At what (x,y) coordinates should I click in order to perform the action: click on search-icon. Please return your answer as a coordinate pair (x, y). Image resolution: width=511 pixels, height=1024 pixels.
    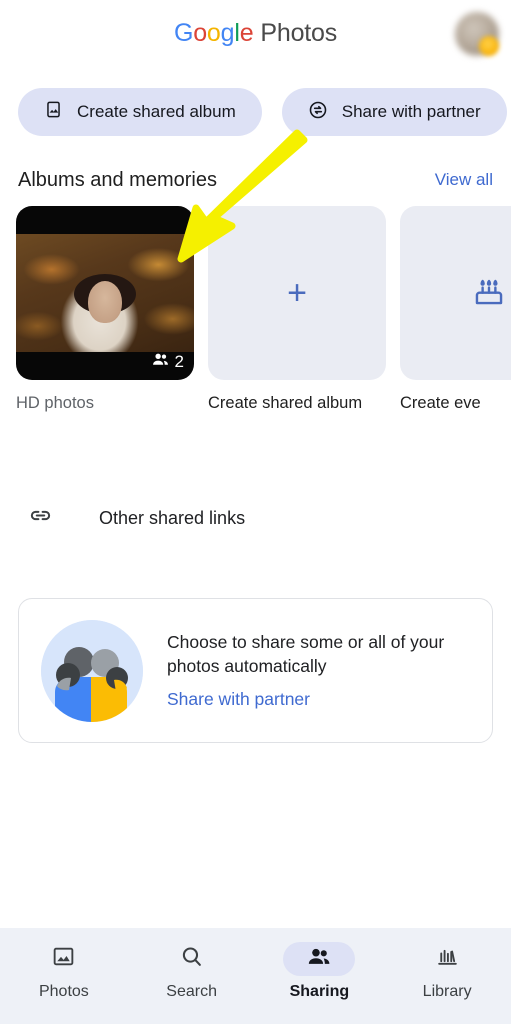
    Looking at the image, I should click on (191, 959).